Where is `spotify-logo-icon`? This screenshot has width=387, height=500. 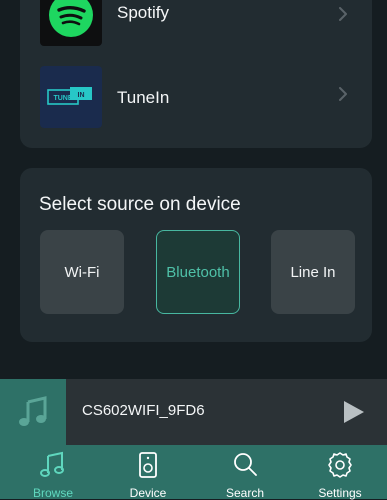 spotify-logo-icon is located at coordinates (71, 23).